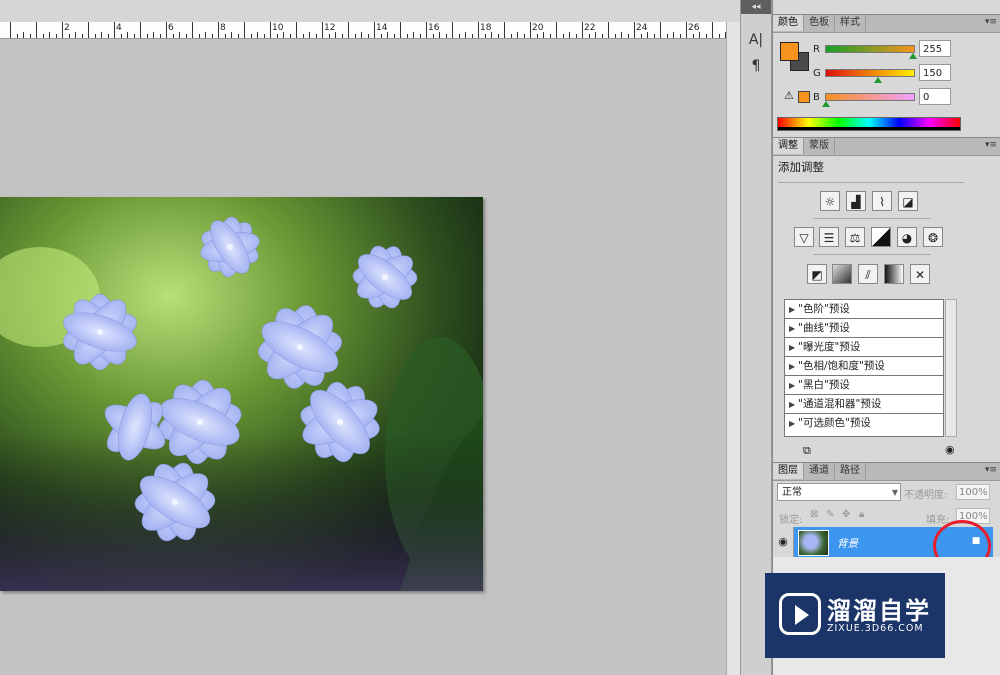 This screenshot has height=675, width=1000. What do you see at coordinates (882, 201) in the screenshot?
I see `curves-icon: ⌇` at bounding box center [882, 201].